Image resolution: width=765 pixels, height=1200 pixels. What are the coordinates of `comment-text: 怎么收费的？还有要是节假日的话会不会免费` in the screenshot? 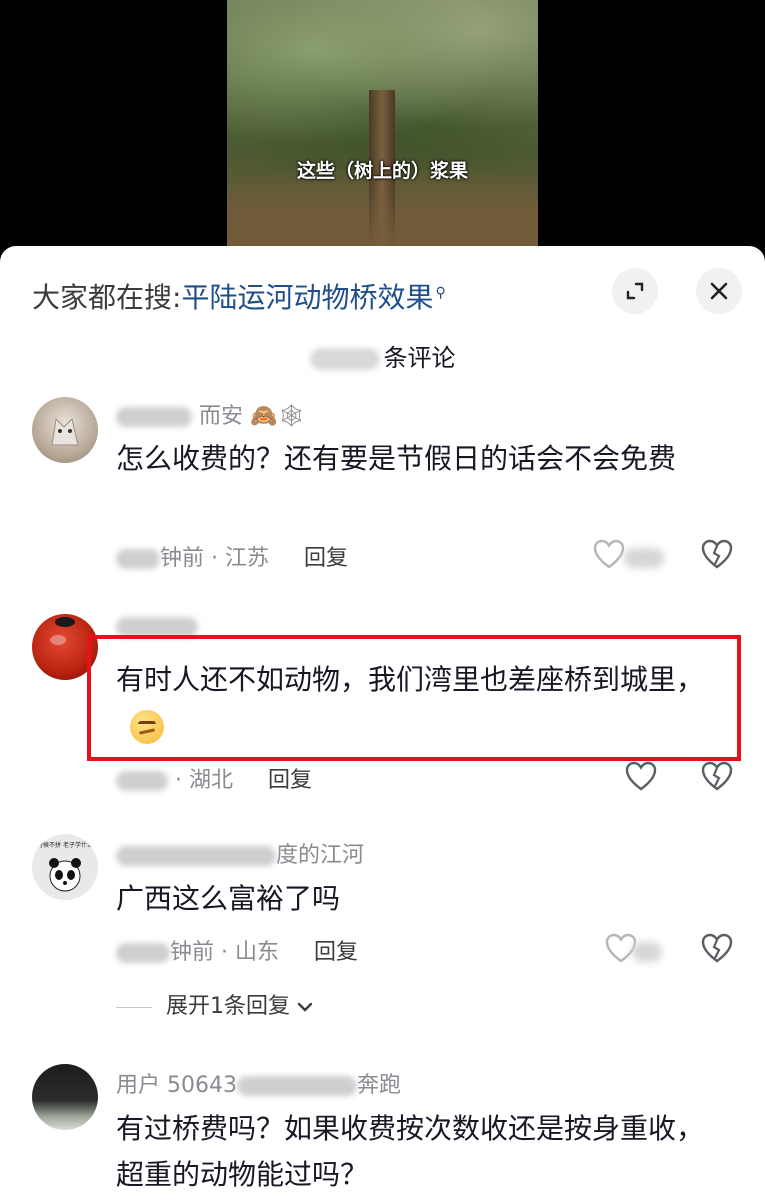 It's located at (396, 458).